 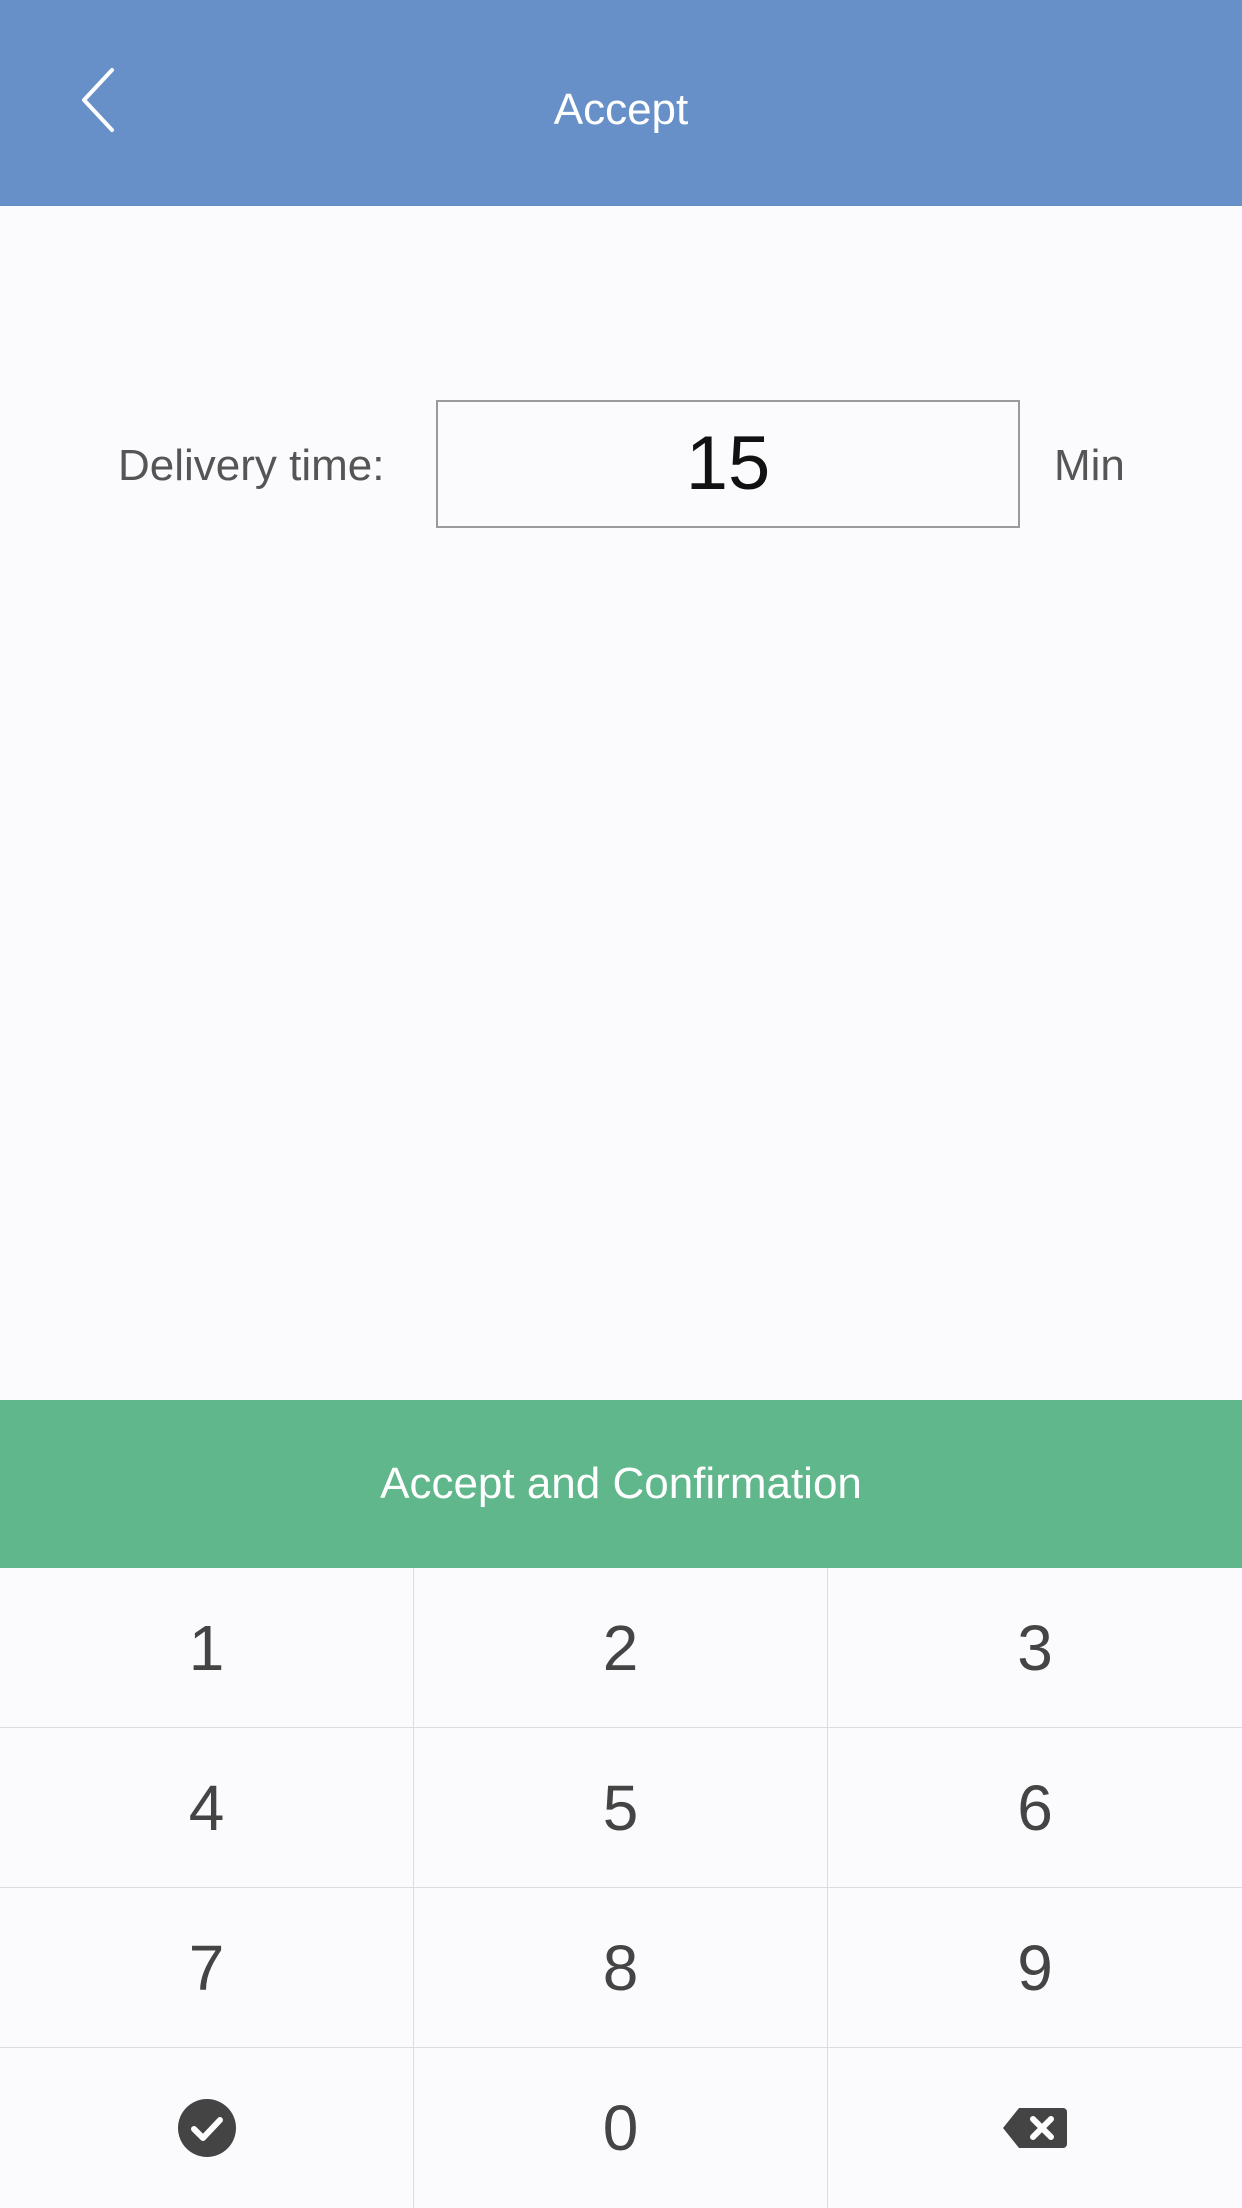 I want to click on key-8: 8, so click(x=621, y=1968).